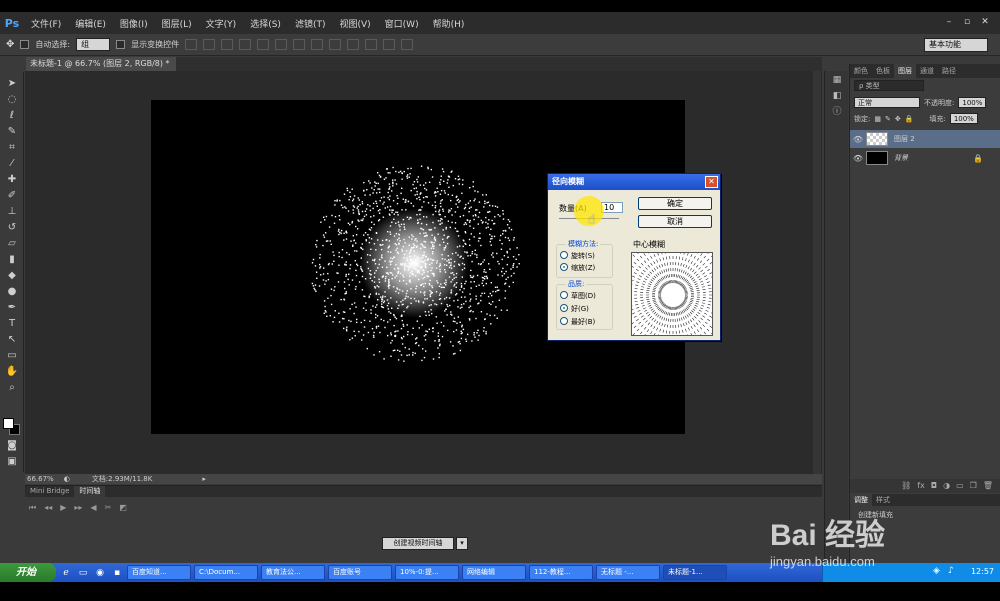 This screenshot has height=601, width=1000. I want to click on zoom-level: 66.67%, so click(40, 479).